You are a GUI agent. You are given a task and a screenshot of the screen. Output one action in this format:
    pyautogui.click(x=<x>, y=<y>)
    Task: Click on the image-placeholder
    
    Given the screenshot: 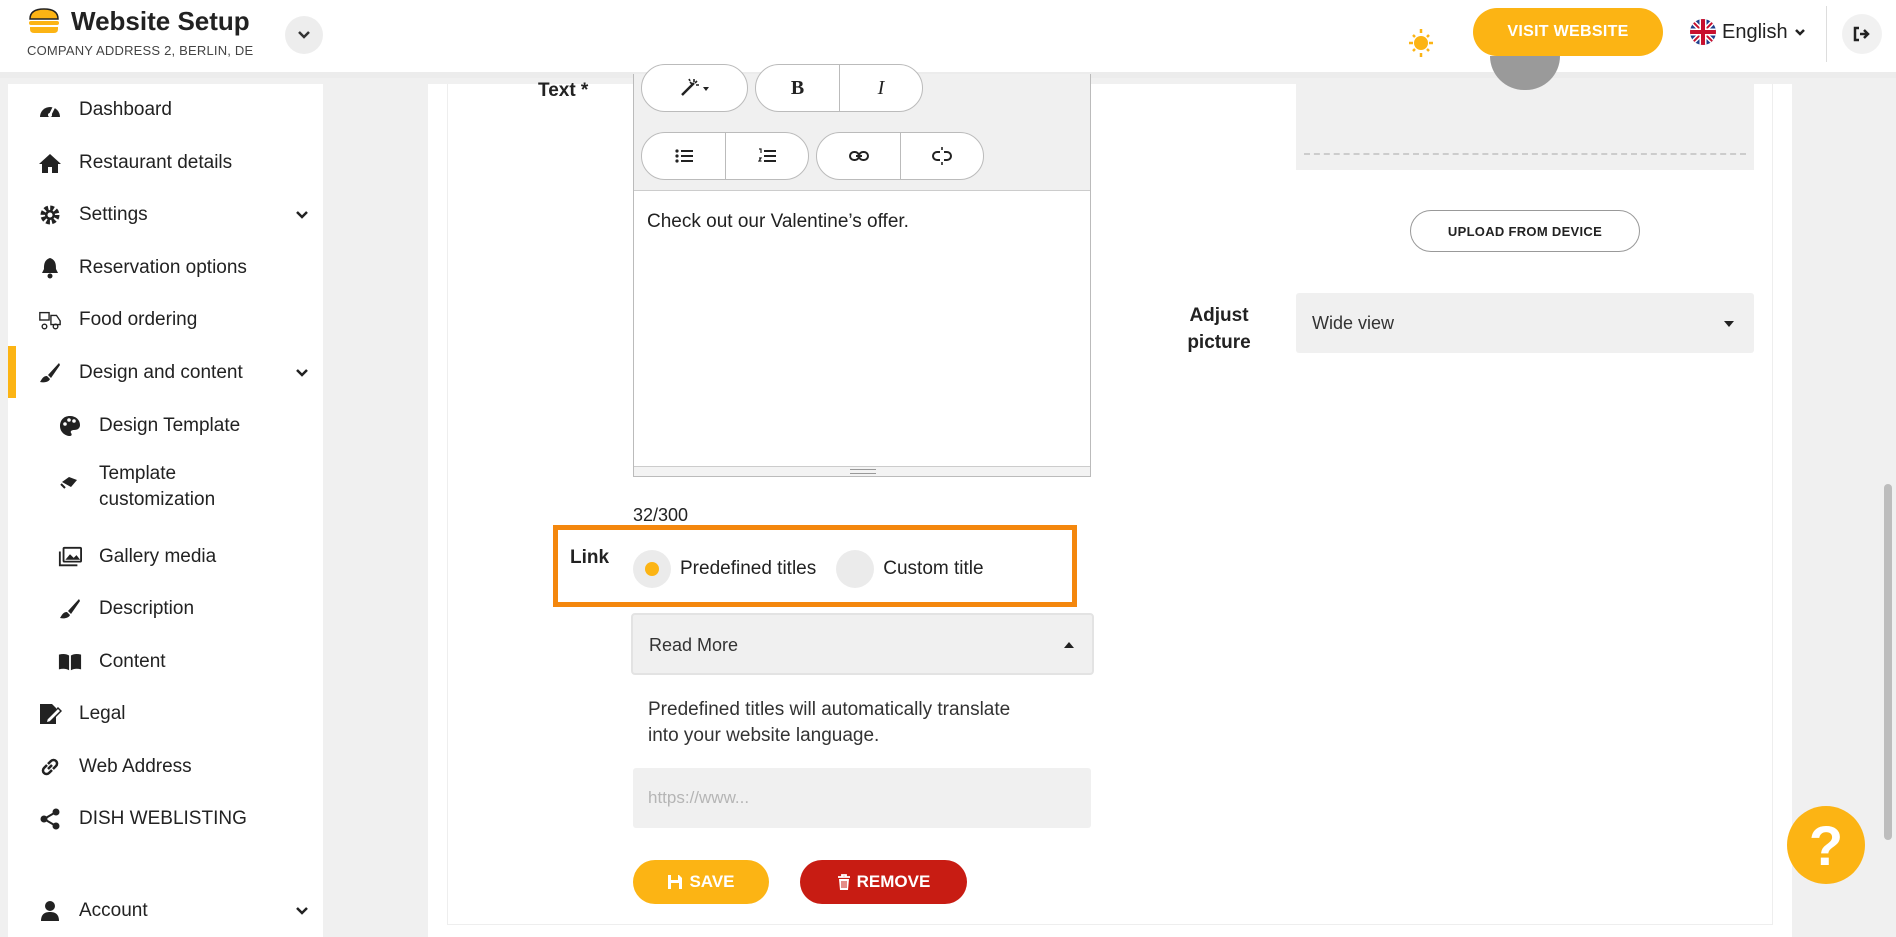 What is the action you would take?
    pyautogui.click(x=1525, y=73)
    